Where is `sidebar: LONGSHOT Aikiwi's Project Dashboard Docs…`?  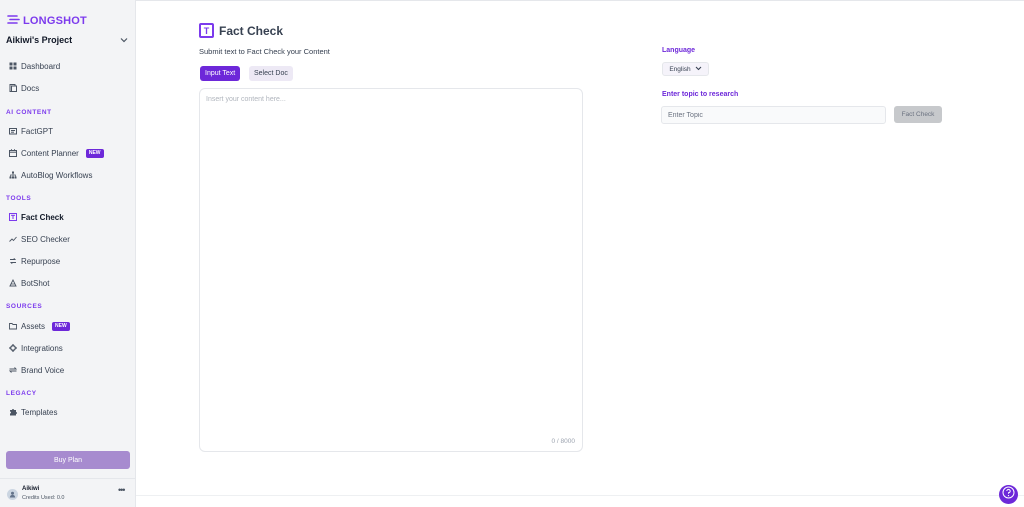
sidebar: LONGSHOT Aikiwi's Project Dashboard Docs… is located at coordinates (68, 253).